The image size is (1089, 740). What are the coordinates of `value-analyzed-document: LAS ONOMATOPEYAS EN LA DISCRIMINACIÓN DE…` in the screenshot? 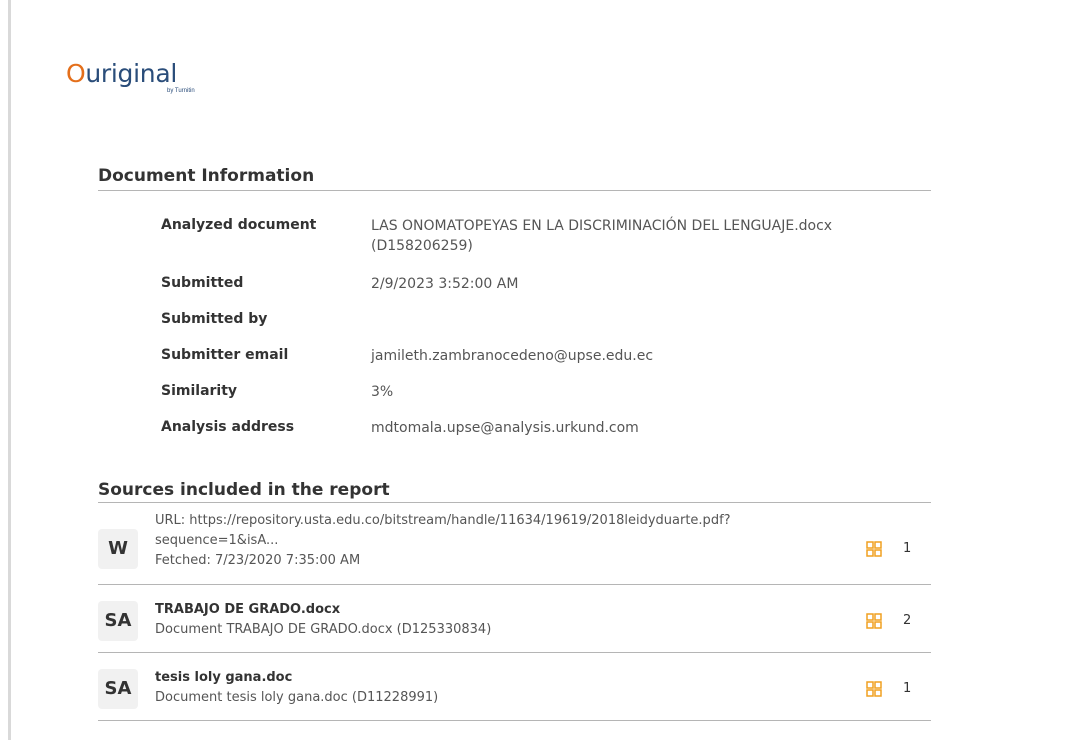 It's located at (631, 236).